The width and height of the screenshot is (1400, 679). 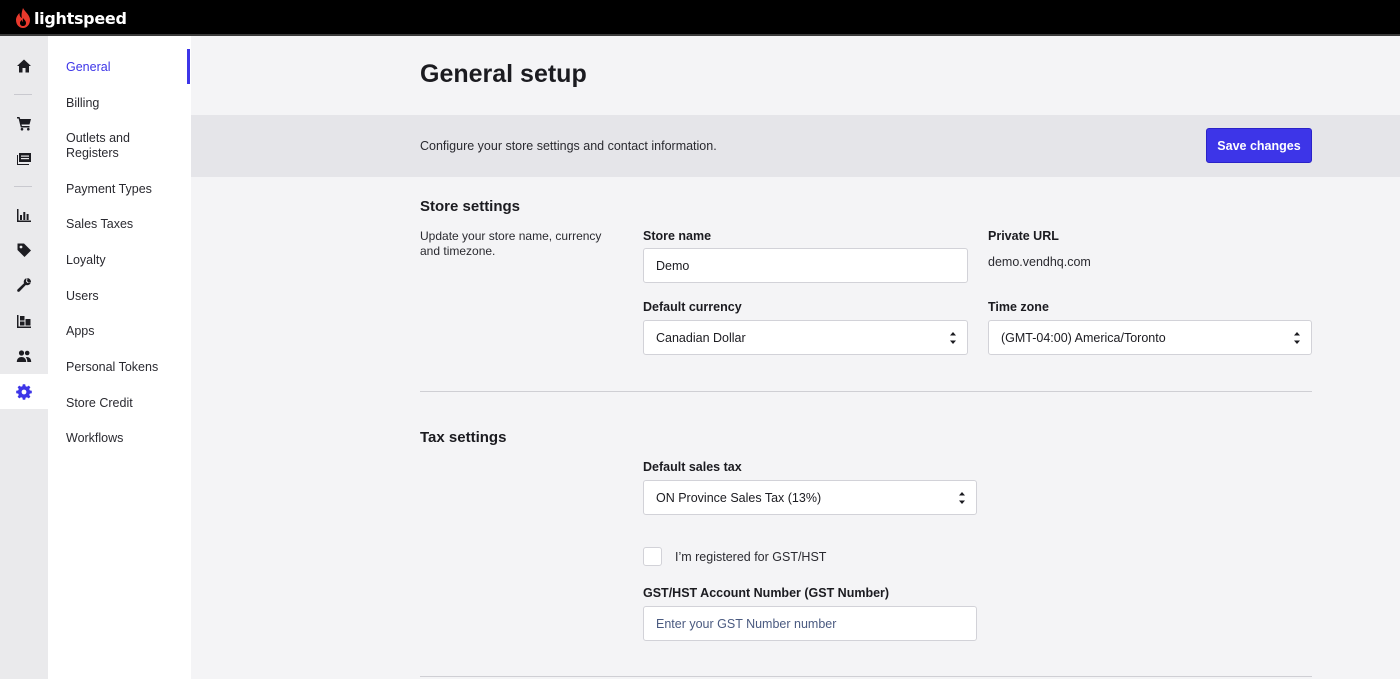 I want to click on subnav-item-general: General, so click(x=126, y=67).